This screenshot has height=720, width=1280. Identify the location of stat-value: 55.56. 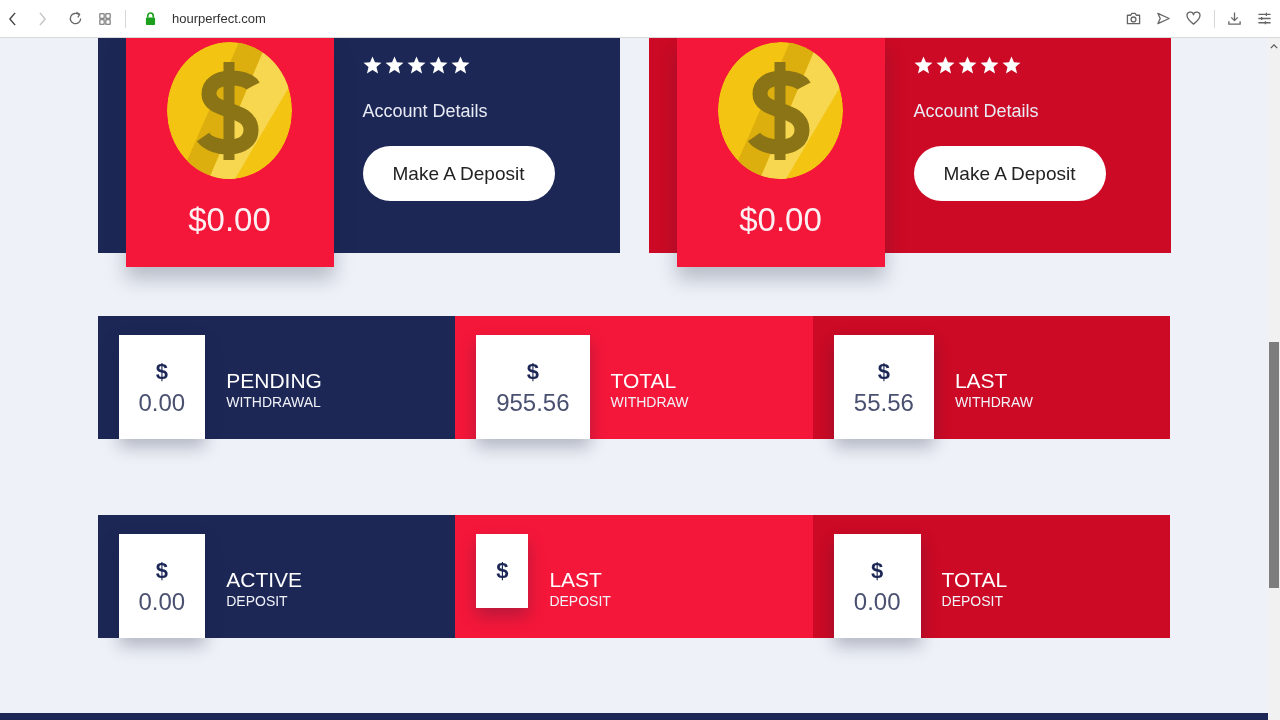
(883, 403).